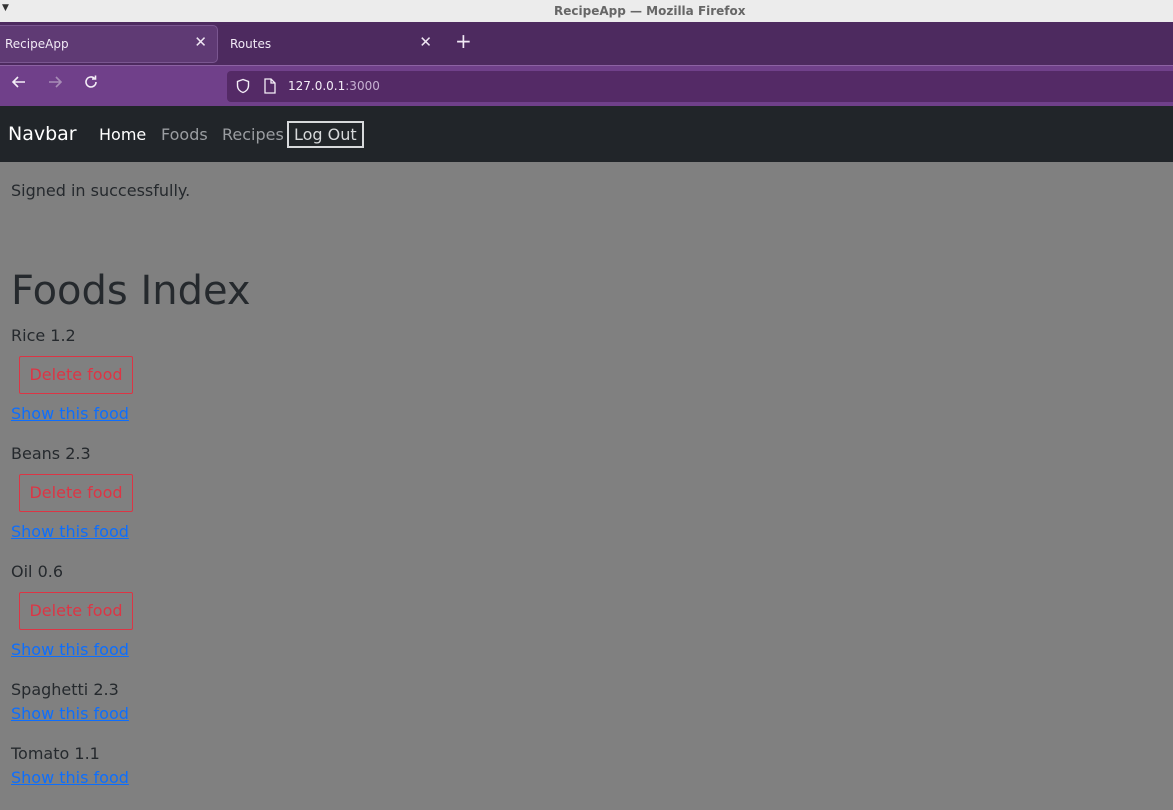  Describe the element at coordinates (37, 44) in the screenshot. I see `tab-label: RecipeApp` at that location.